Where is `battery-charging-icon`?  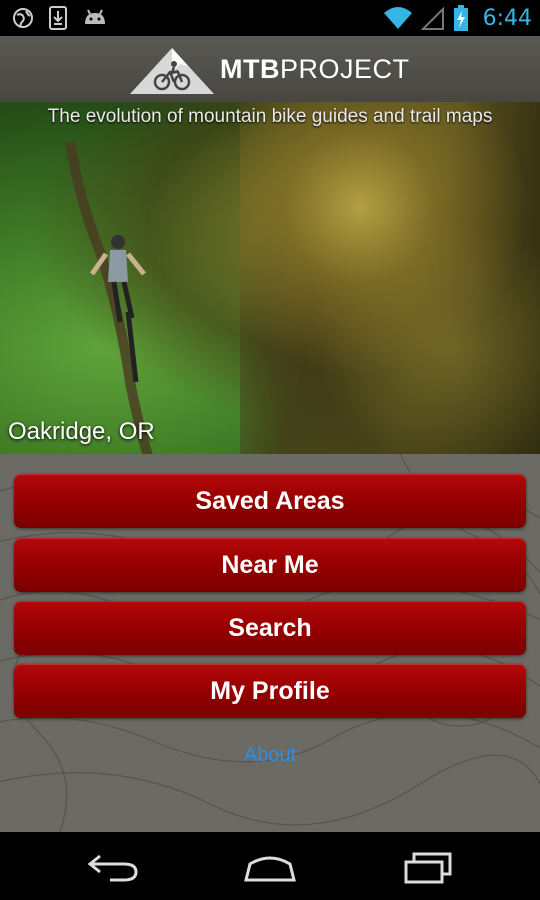
battery-charging-icon is located at coordinates (460, 18).